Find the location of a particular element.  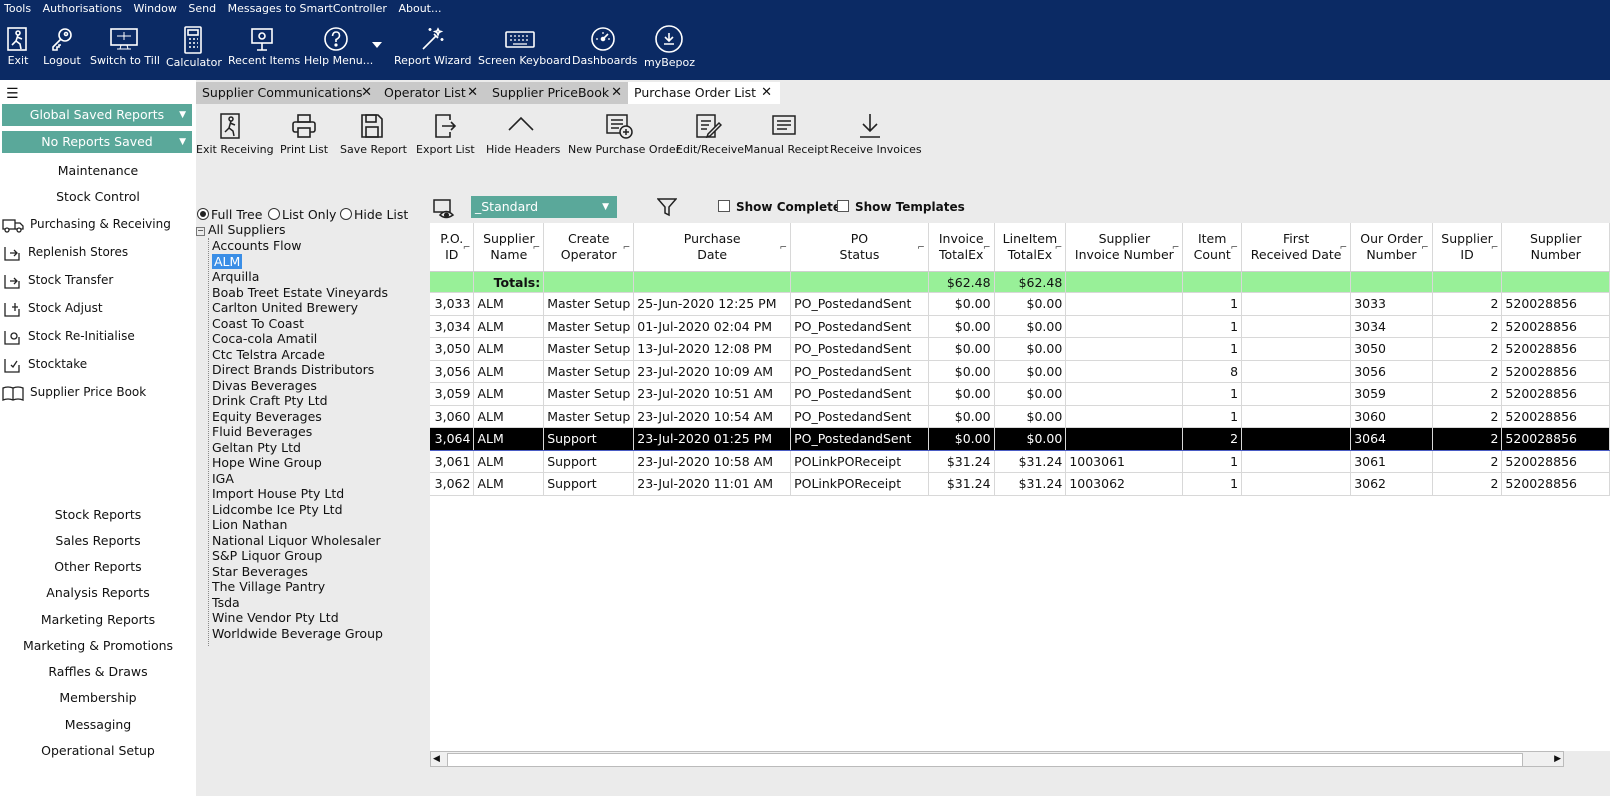

column-header: Purchase Date ⌐ is located at coordinates (712, 247).